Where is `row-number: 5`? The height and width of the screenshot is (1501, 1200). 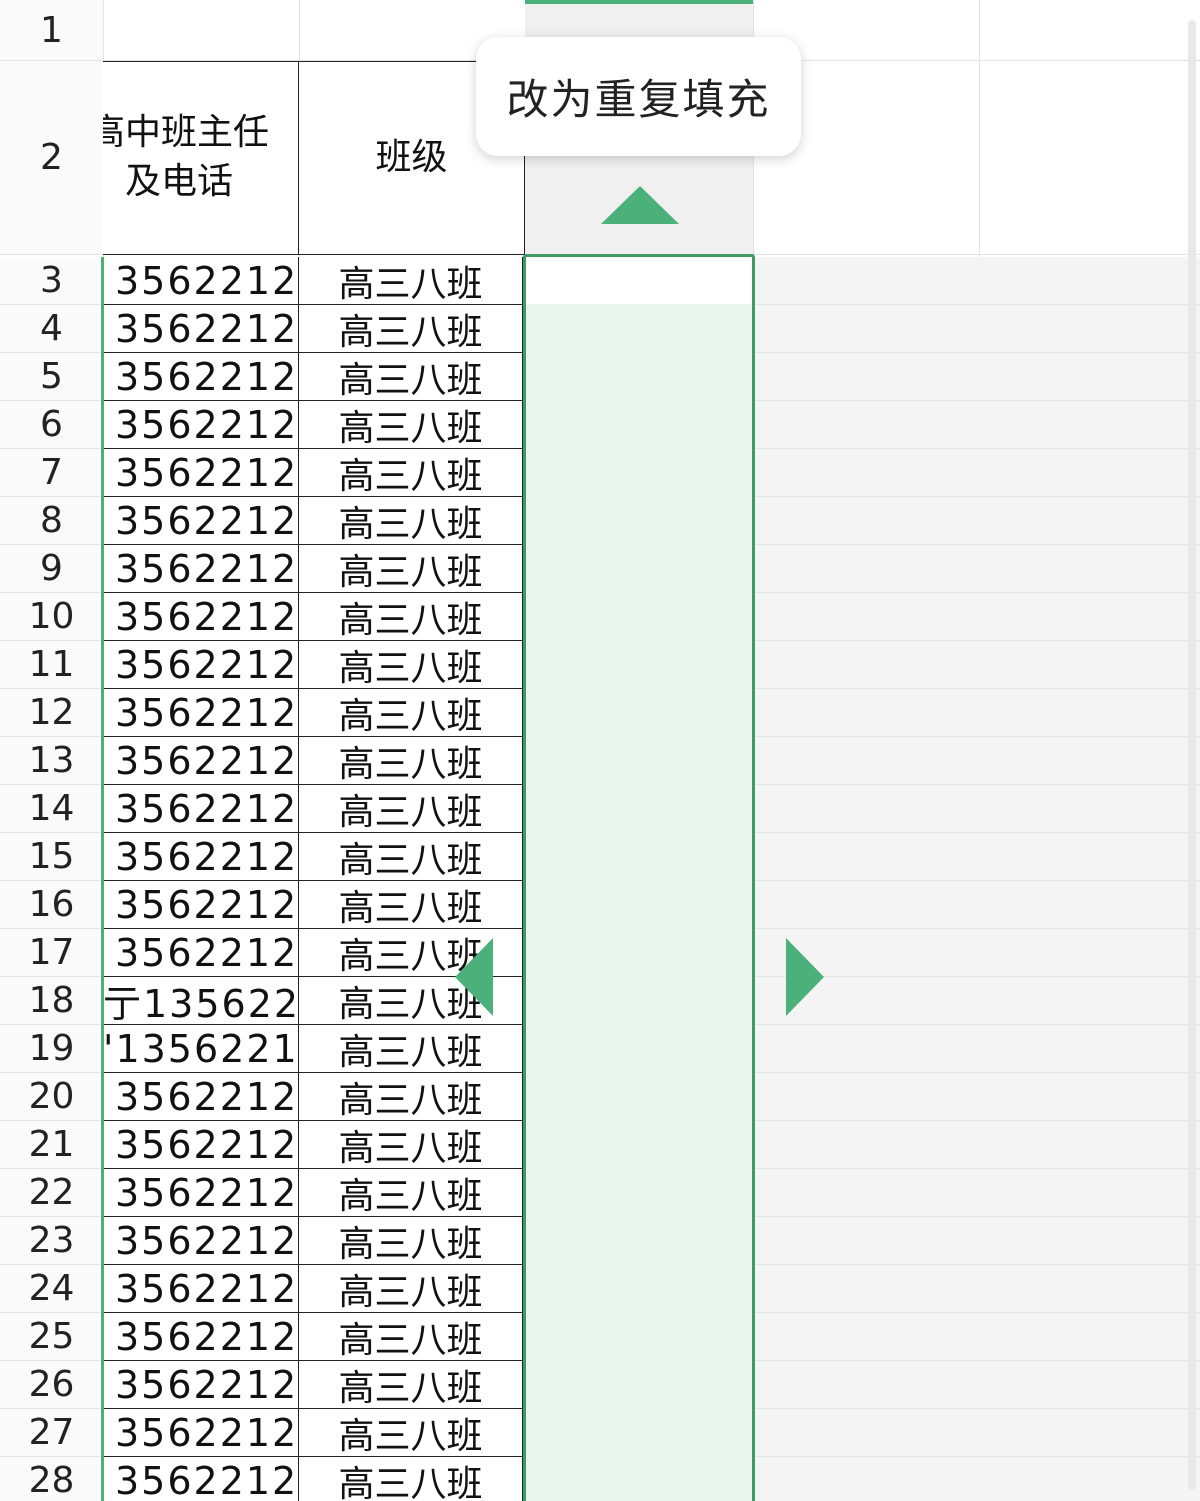 row-number: 5 is located at coordinates (51, 376).